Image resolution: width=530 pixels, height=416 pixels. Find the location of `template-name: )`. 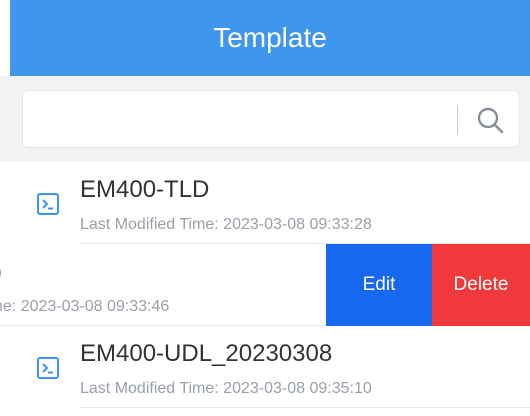

template-name: ) is located at coordinates (1, 272).